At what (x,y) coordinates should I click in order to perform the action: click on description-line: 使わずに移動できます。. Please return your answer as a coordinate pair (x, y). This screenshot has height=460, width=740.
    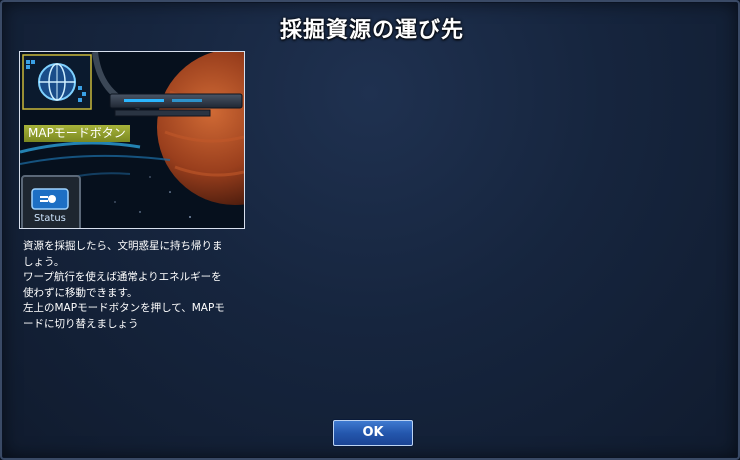
    Looking at the image, I should click on (80, 292).